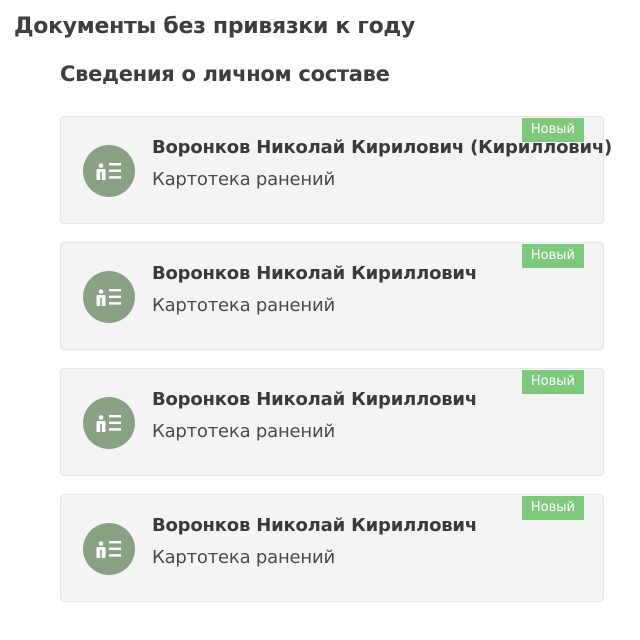 The height and width of the screenshot is (640, 640). What do you see at coordinates (214, 26) in the screenshot?
I see `section-title: Документы без привязки к году` at bounding box center [214, 26].